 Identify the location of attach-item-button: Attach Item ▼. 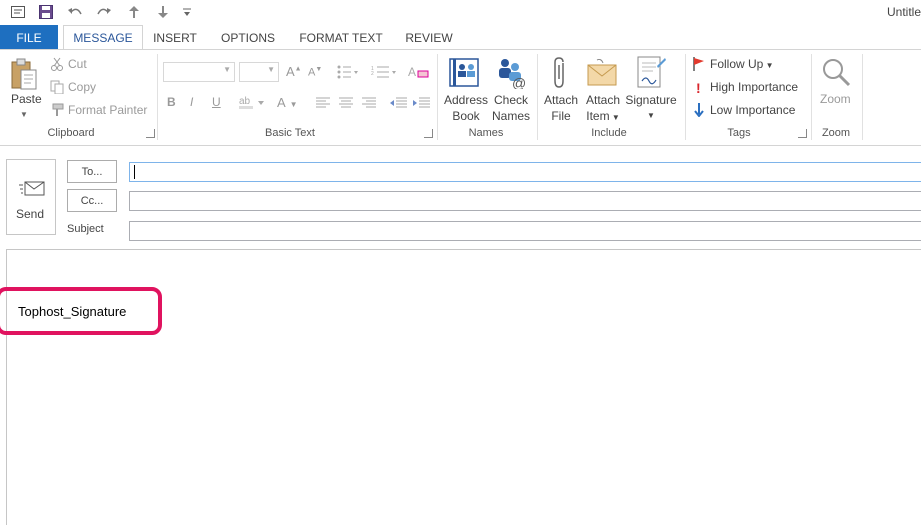
(603, 109).